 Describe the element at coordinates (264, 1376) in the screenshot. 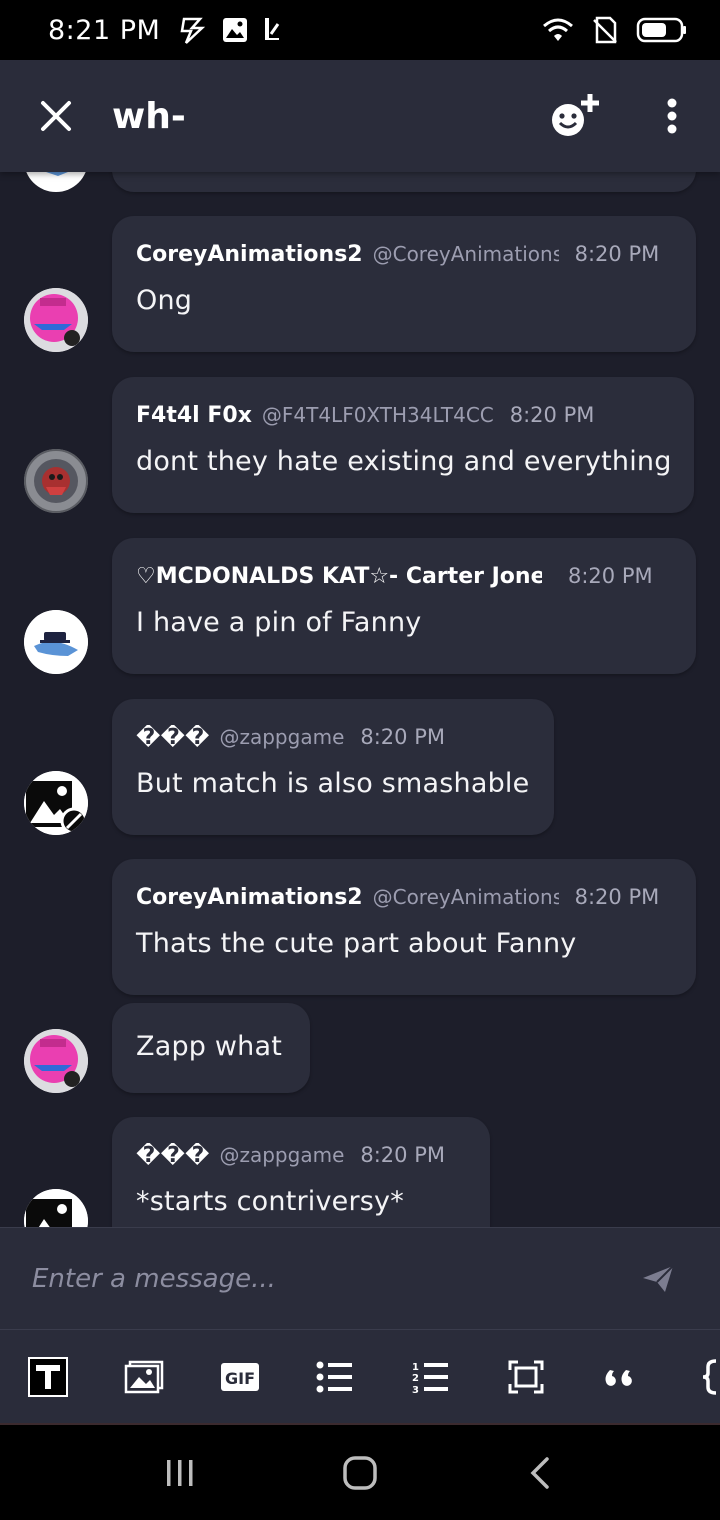

I see `gif-button: GIF` at that location.